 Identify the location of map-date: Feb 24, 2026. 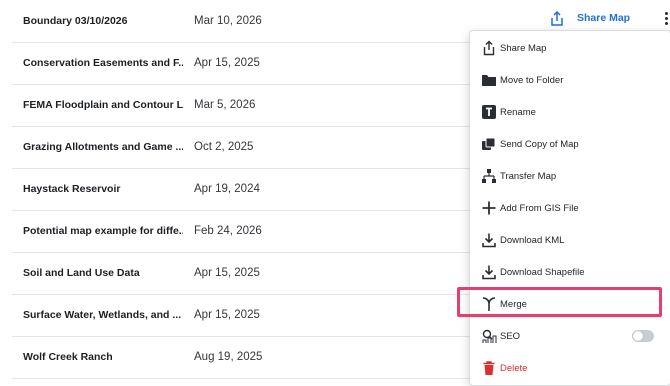
(228, 231).